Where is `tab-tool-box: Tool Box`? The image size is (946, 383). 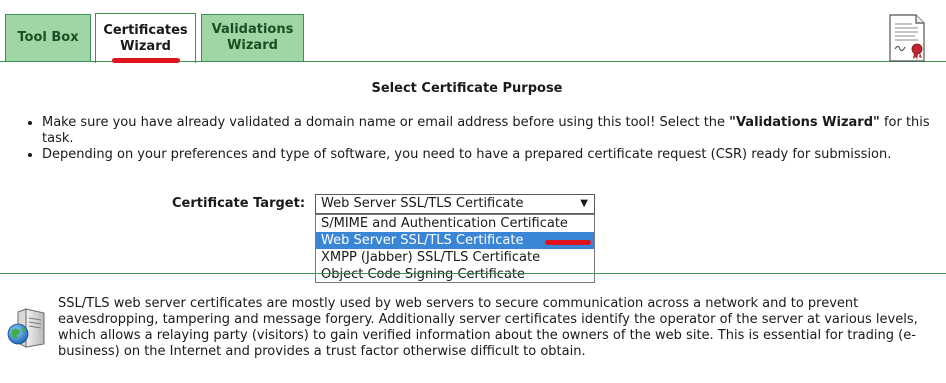
tab-tool-box: Tool Box is located at coordinates (48, 37).